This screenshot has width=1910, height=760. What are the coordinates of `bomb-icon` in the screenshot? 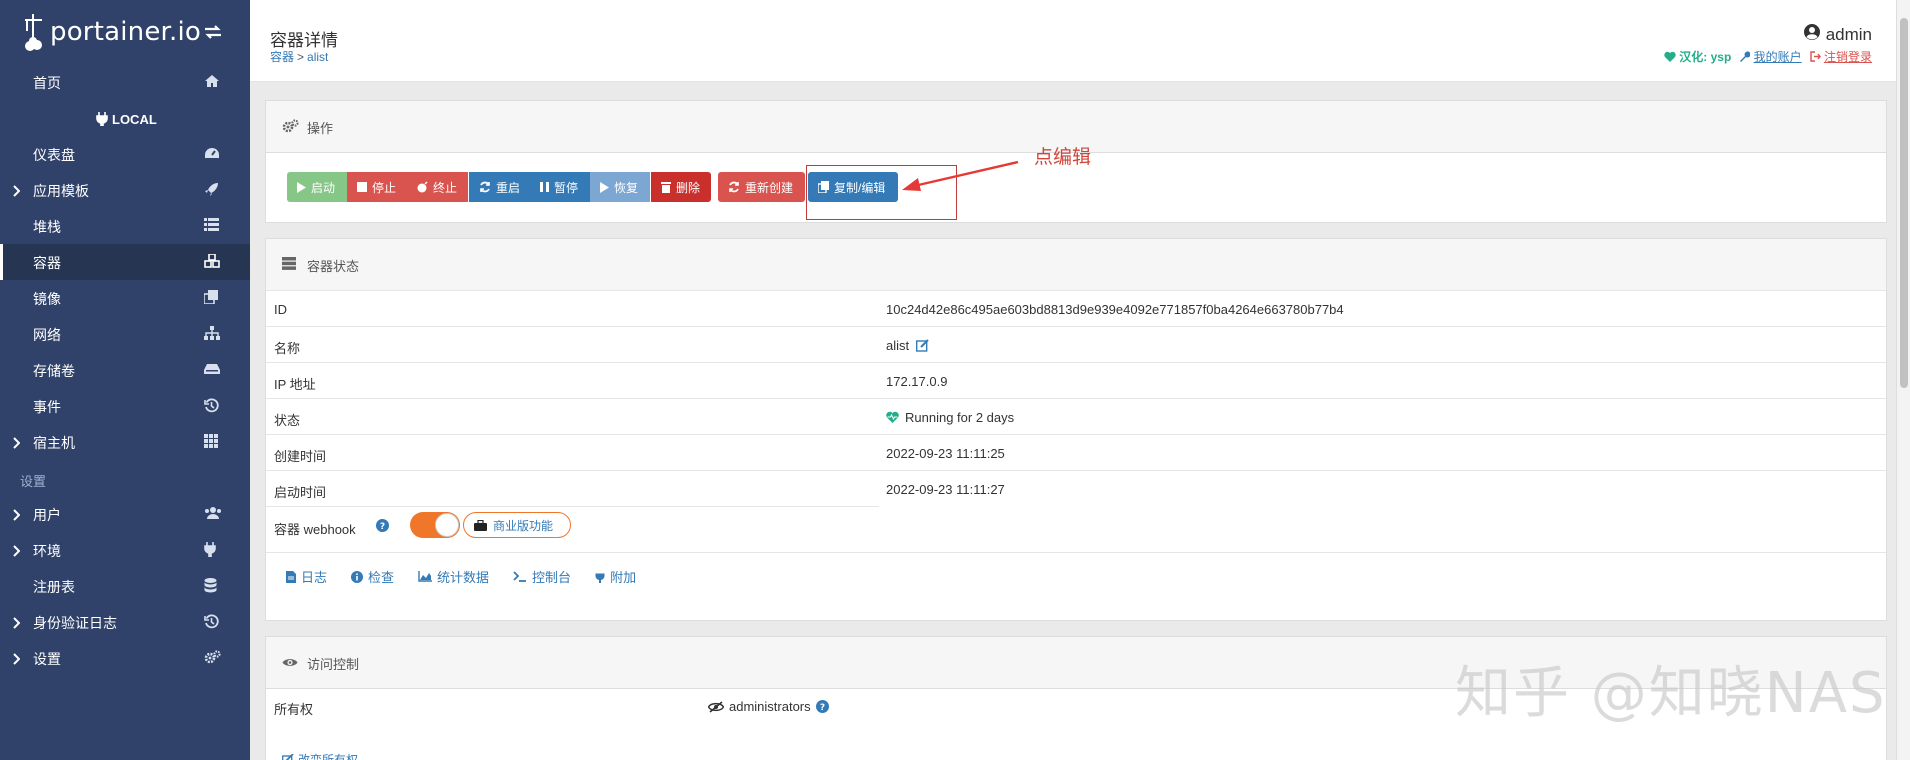 It's located at (422, 187).